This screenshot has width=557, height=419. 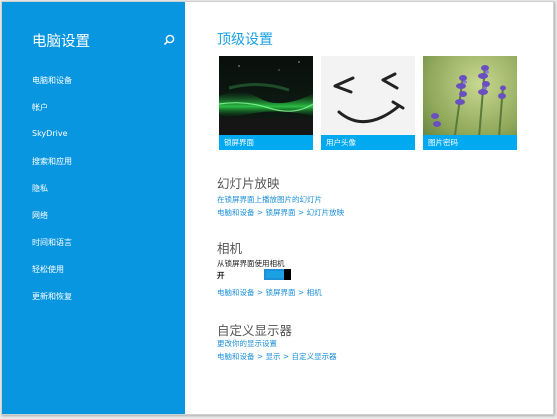 What do you see at coordinates (266, 103) in the screenshot?
I see `tile-lock-screen: 锁屏界面` at bounding box center [266, 103].